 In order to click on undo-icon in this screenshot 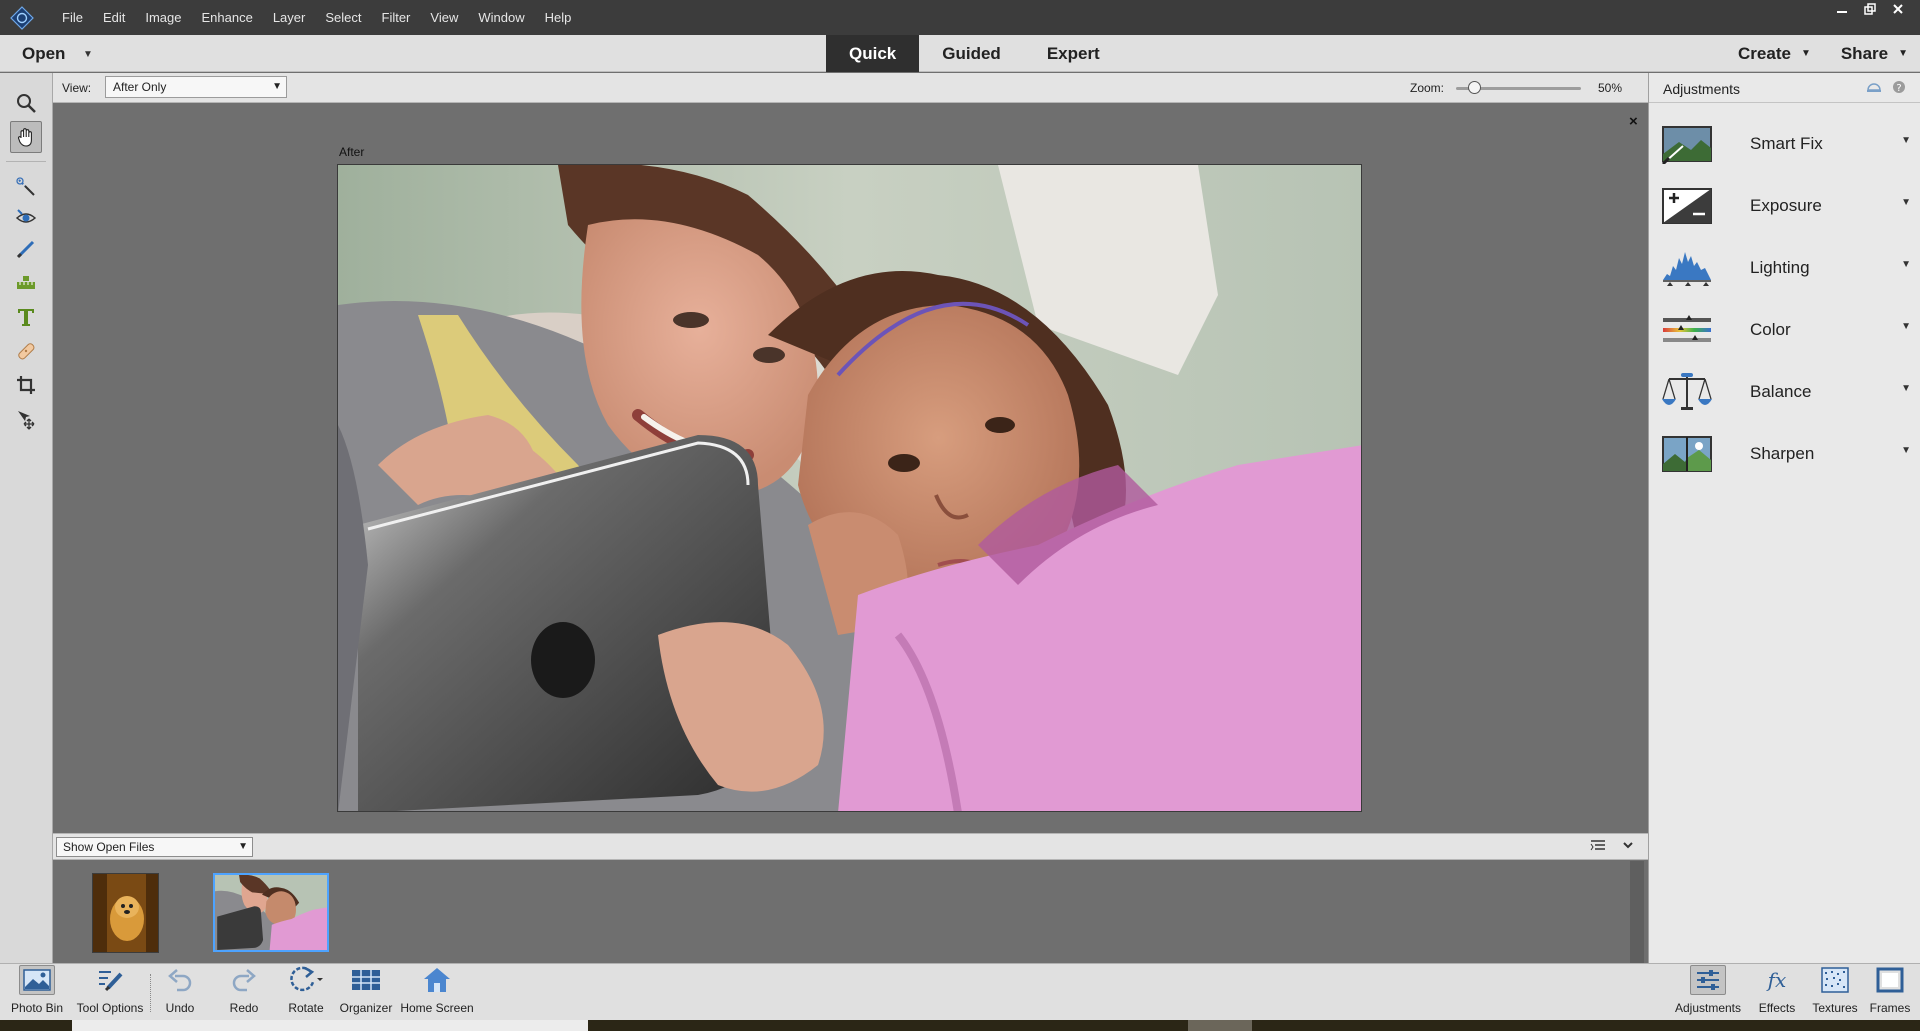, I will do `click(180, 980)`.